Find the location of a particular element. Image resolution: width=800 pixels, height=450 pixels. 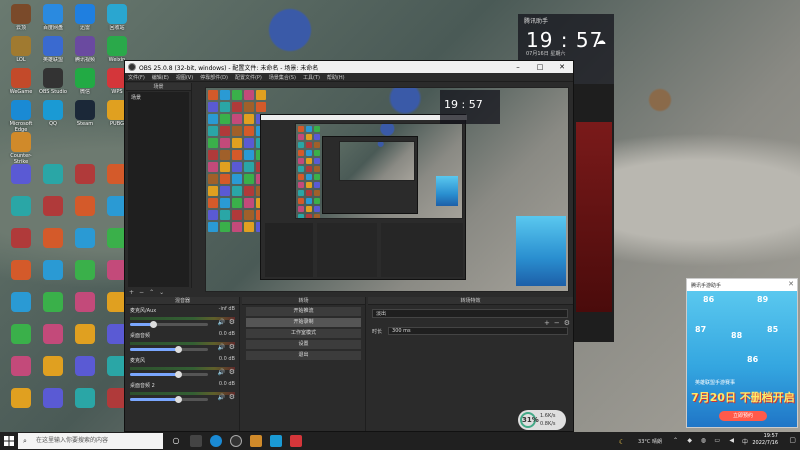

control-button: 工作室模式 is located at coordinates (303, 333).